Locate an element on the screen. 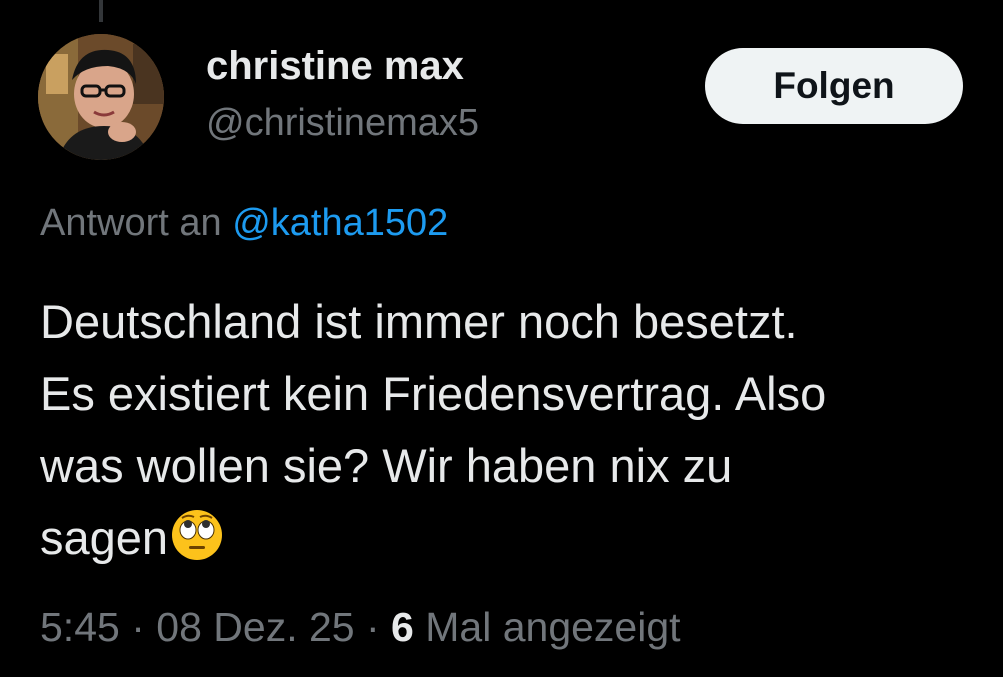 The image size is (1003, 677). tweet-text-line: Es existiert kein Friedensvertrag. Also is located at coordinates (433, 393).